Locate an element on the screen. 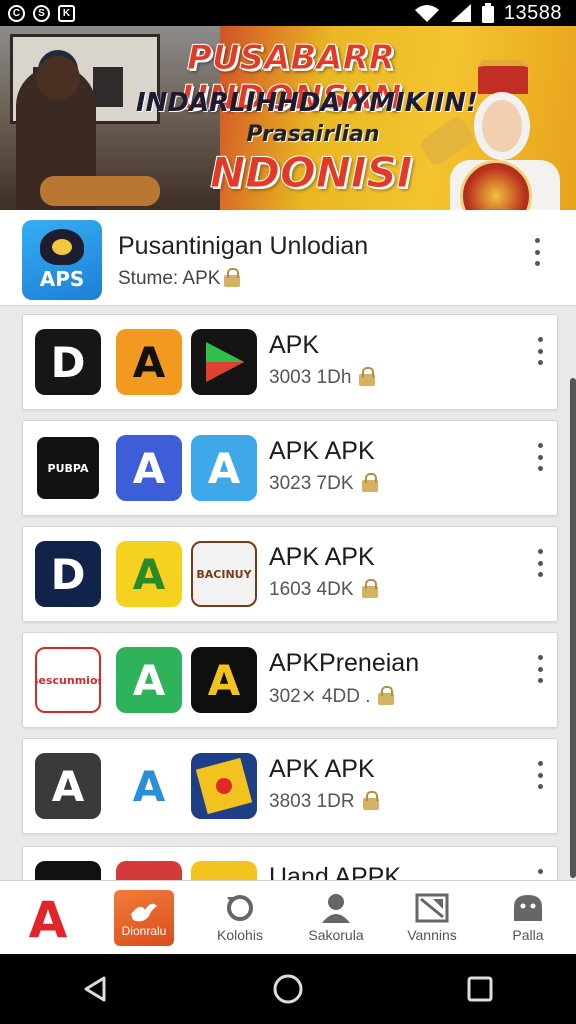 The image size is (576, 1024). circle-a-logo-icon: A is located at coordinates (149, 786).